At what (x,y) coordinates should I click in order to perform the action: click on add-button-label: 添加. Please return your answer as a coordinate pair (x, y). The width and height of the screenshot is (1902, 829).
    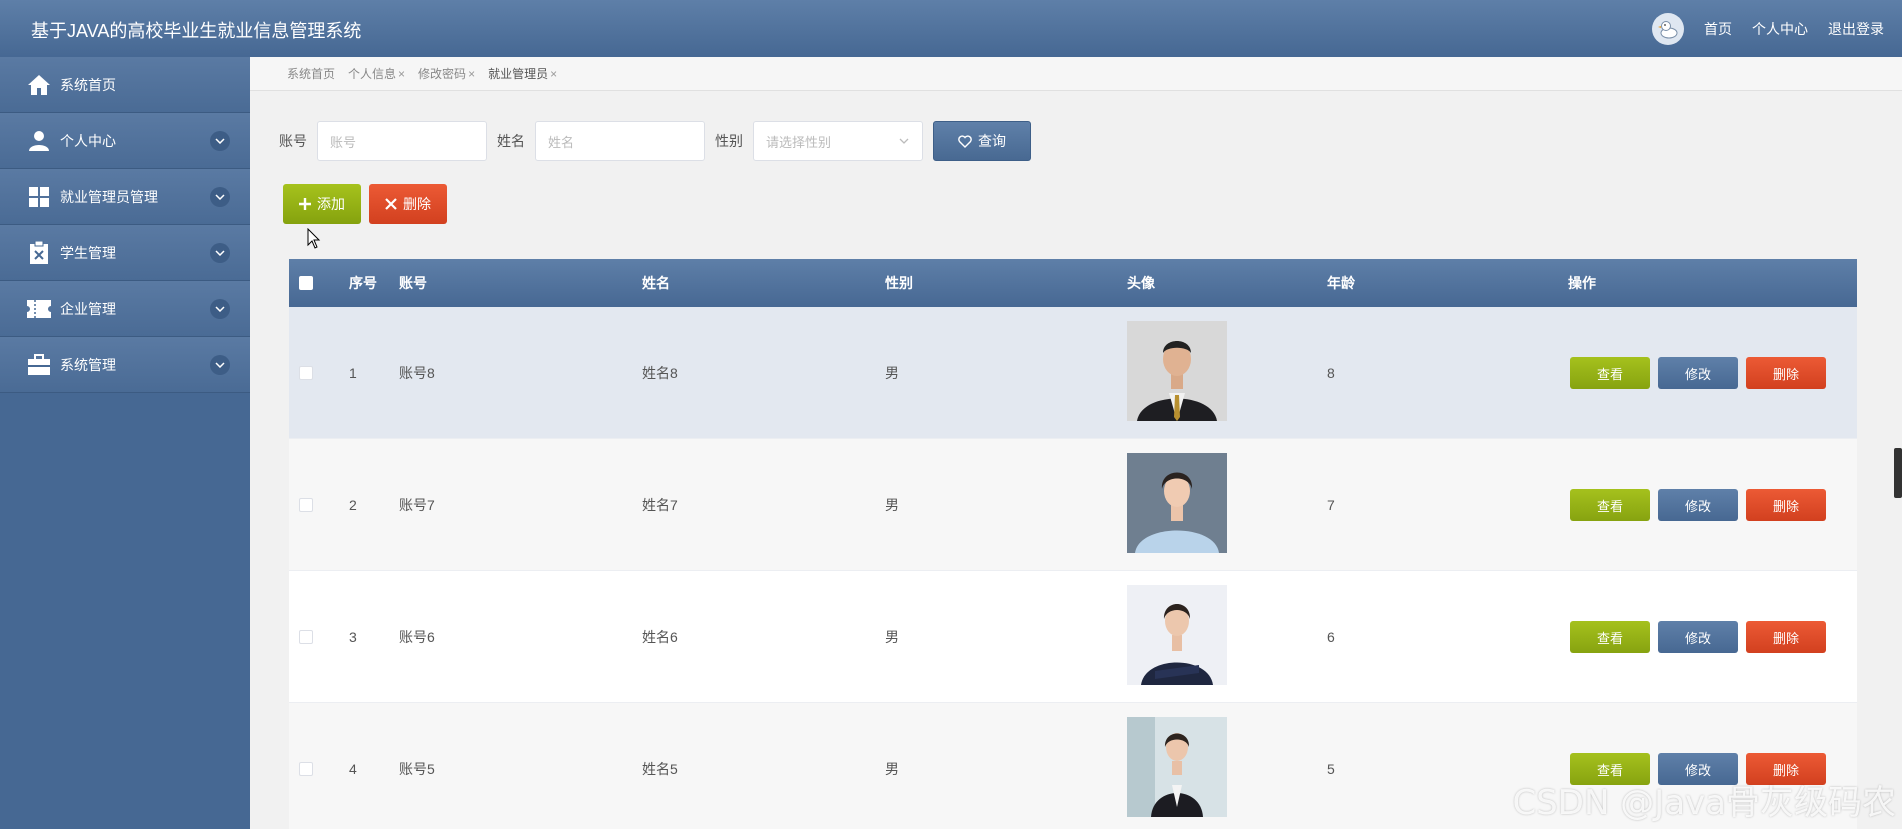
    Looking at the image, I should click on (331, 204).